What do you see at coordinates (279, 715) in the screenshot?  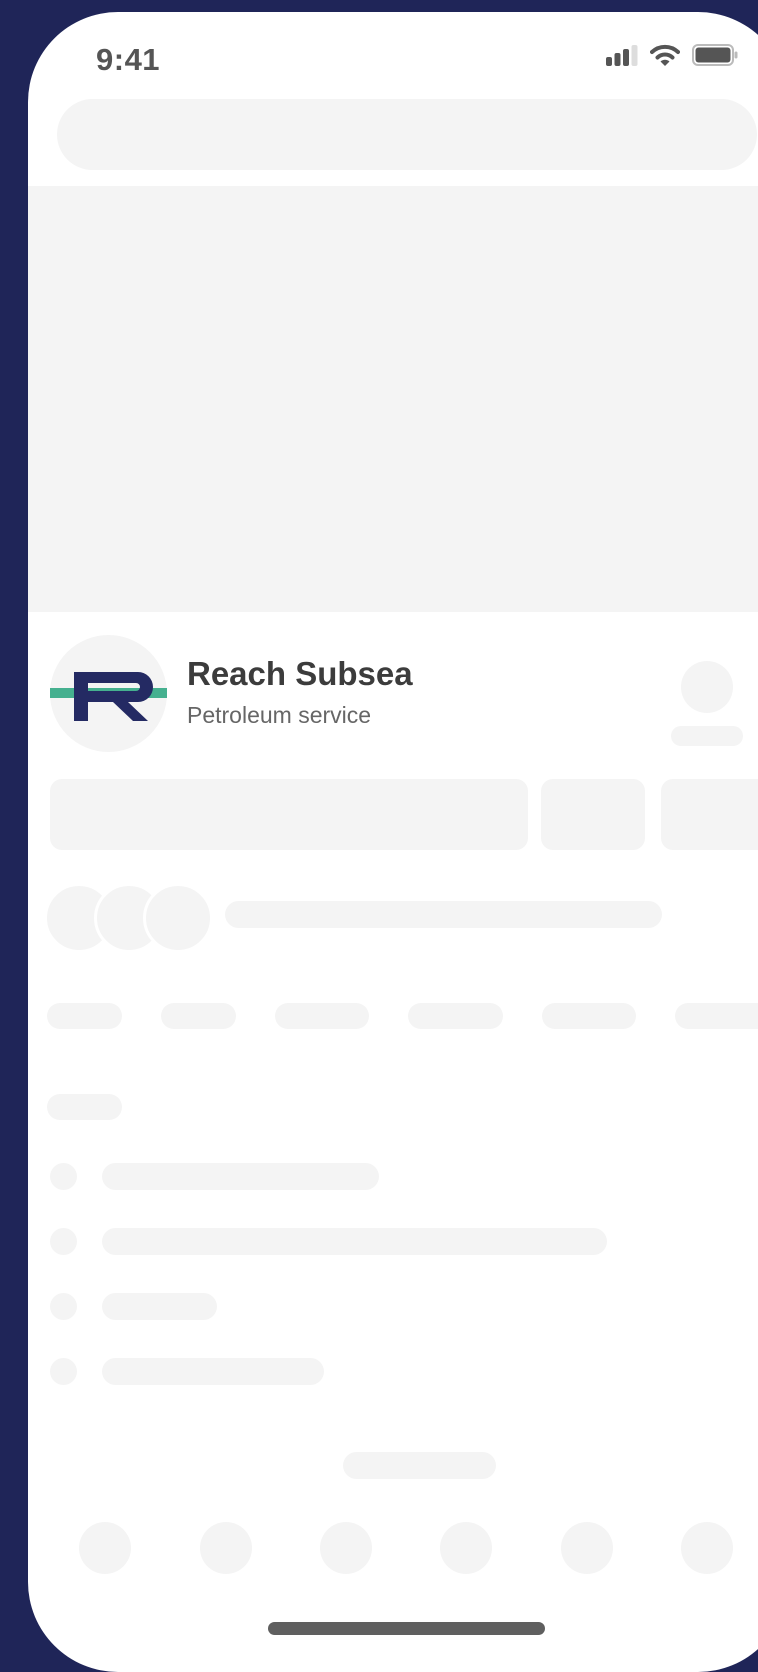 I see `company-category: Petroleum service` at bounding box center [279, 715].